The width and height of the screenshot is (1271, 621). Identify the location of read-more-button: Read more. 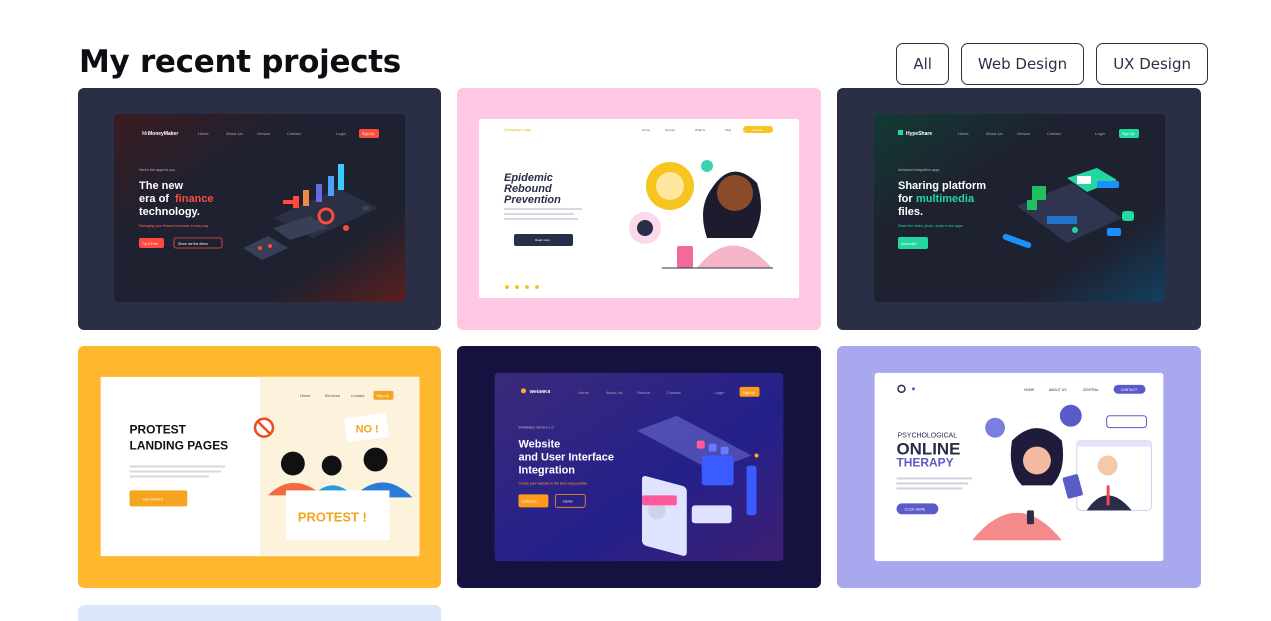
(542, 240).